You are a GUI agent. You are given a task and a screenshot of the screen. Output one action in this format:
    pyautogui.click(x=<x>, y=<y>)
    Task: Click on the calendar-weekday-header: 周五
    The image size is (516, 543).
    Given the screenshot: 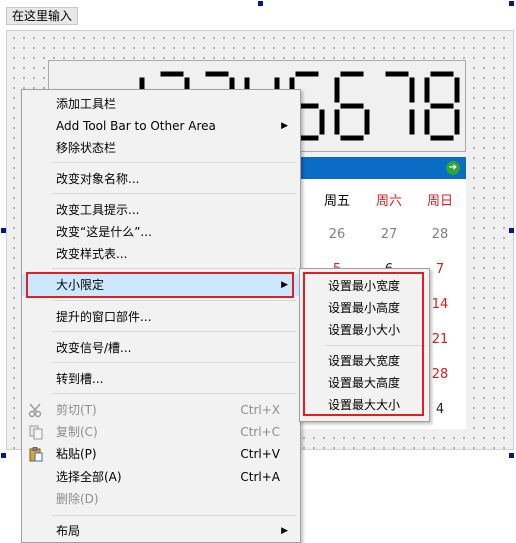 What is the action you would take?
    pyautogui.click(x=336, y=201)
    